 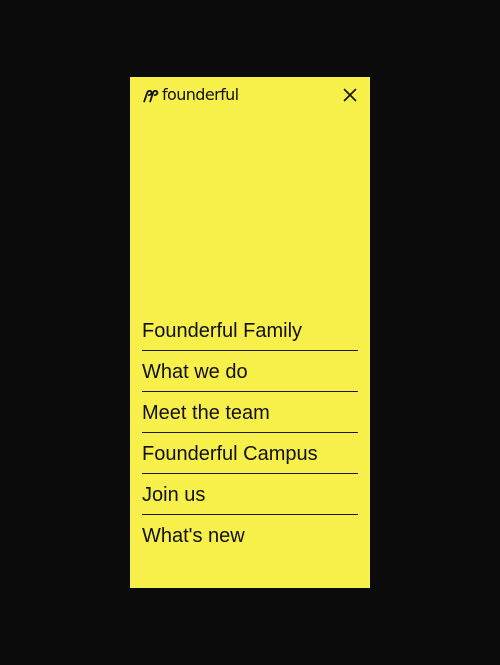 I want to click on brand-name: founderful, so click(x=200, y=94).